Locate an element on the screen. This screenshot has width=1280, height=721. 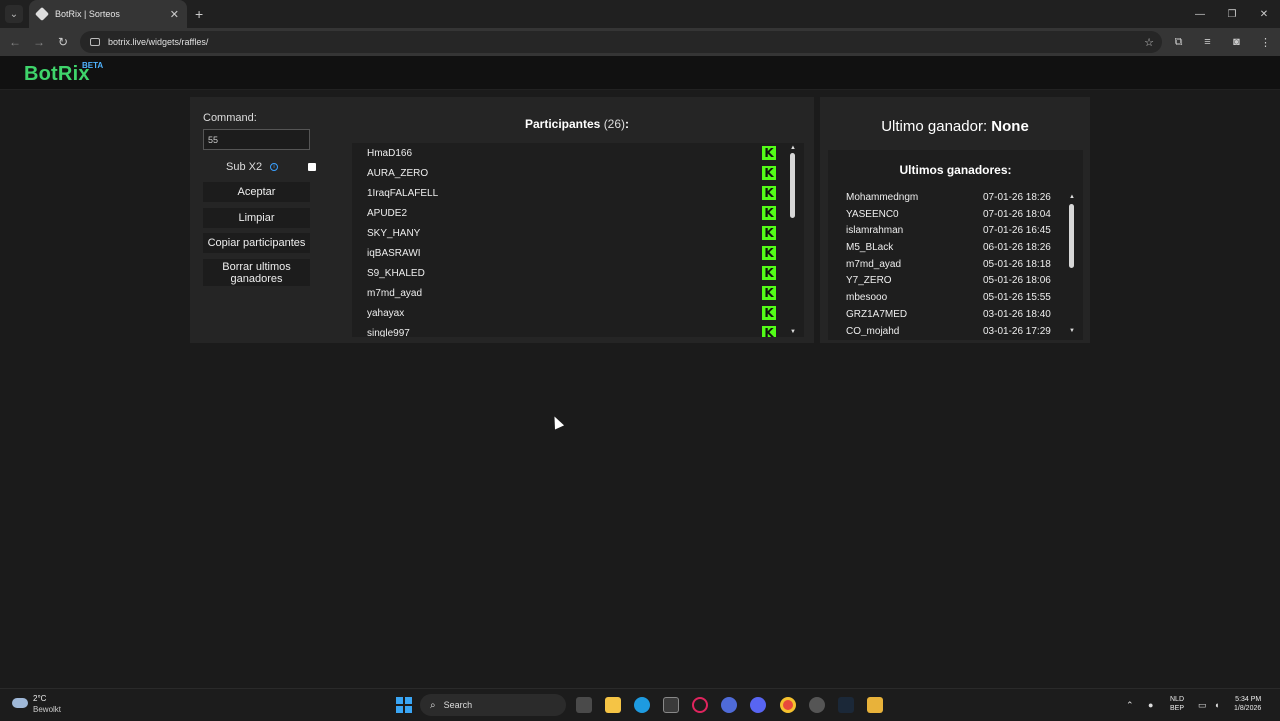
obs-icon is located at coordinates (817, 705).